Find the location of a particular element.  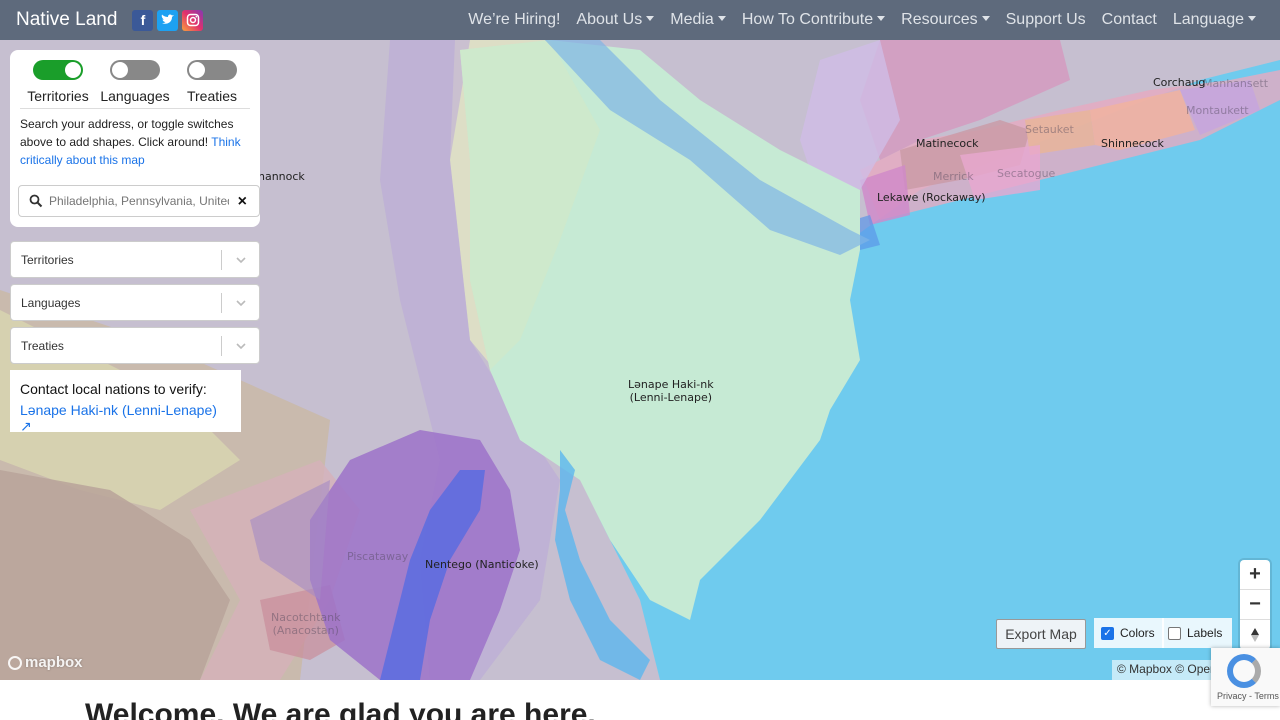

twitter-icon is located at coordinates (168, 20).